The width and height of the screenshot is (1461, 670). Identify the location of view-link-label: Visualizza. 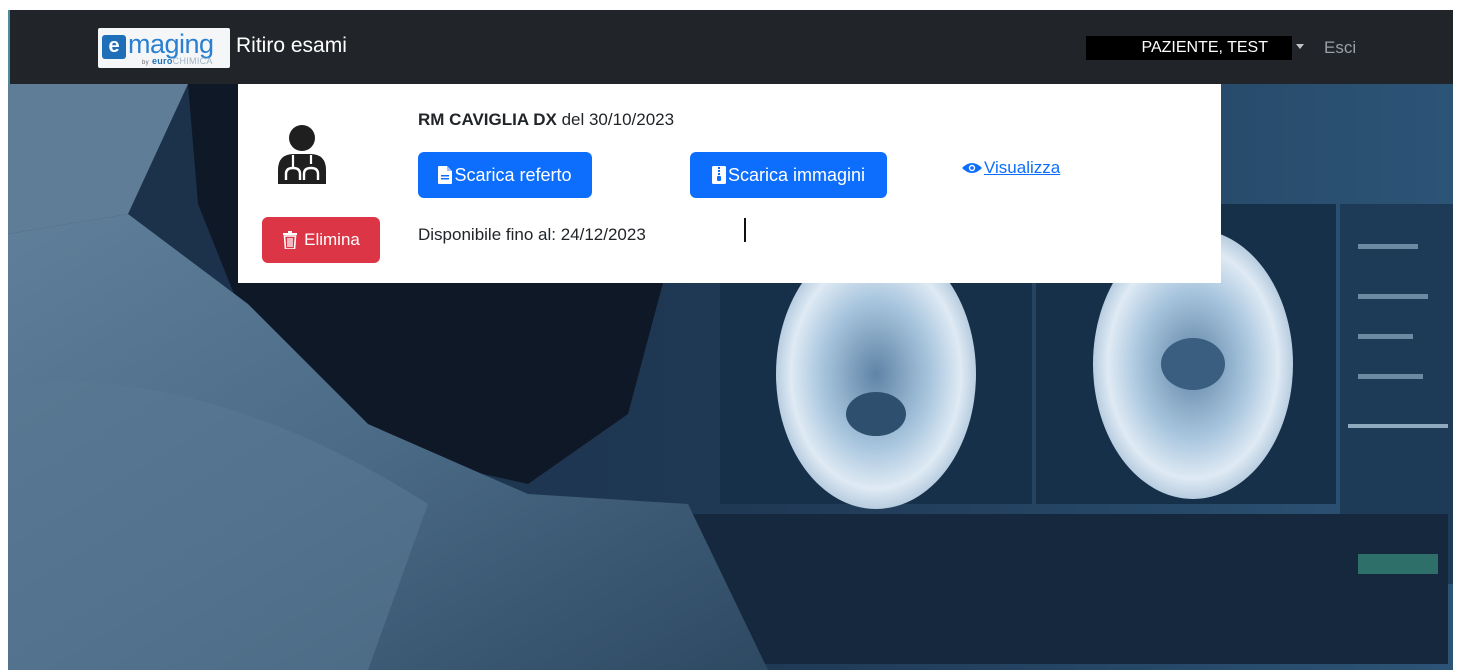
(1022, 167).